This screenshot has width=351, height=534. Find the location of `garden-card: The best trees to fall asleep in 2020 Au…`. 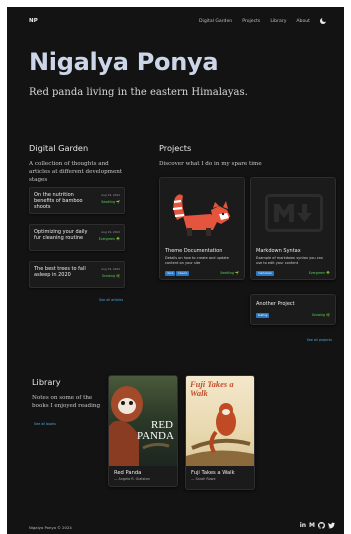

garden-card: The best trees to fall asleep in 2020 Au… is located at coordinates (77, 274).